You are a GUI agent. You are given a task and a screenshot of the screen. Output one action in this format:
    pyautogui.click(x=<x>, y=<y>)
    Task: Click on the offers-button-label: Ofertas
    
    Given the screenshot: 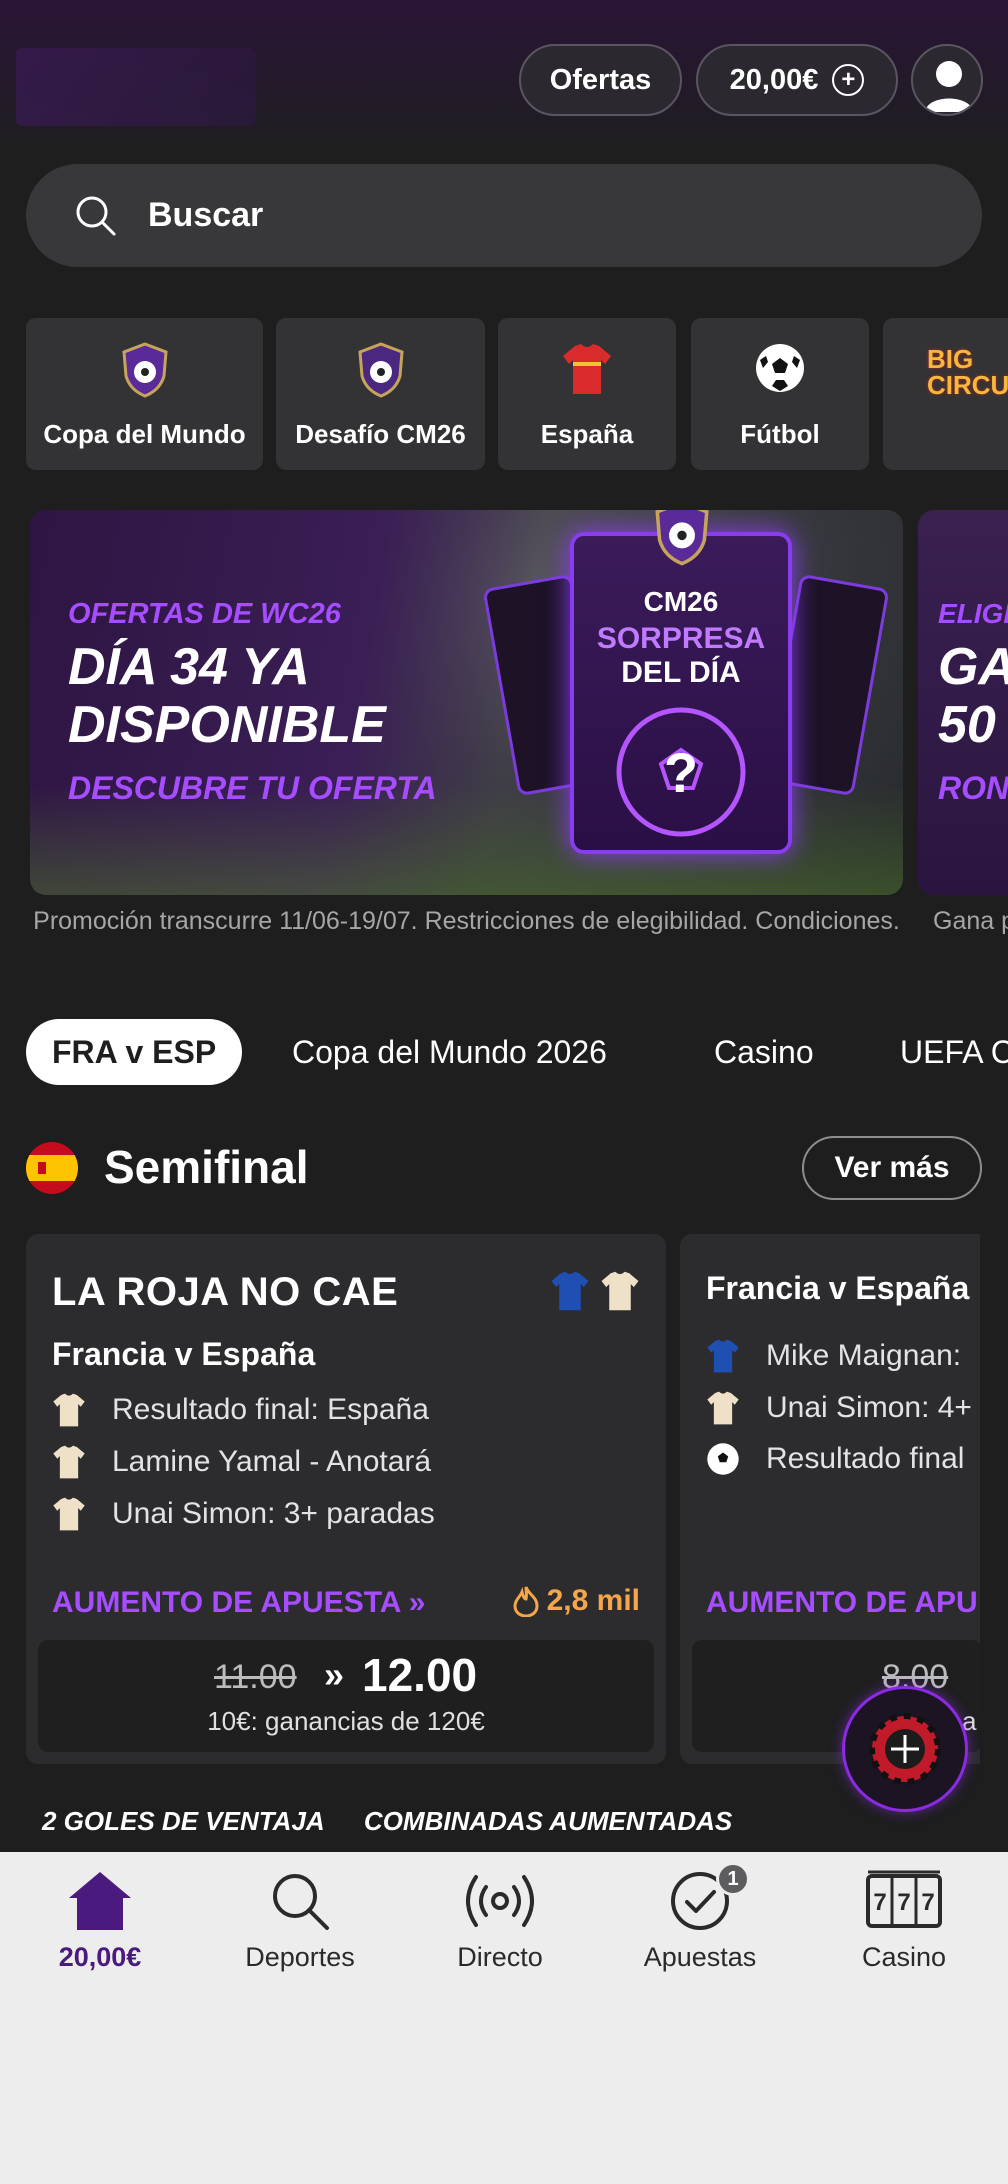 What is the action you would take?
    pyautogui.click(x=600, y=79)
    